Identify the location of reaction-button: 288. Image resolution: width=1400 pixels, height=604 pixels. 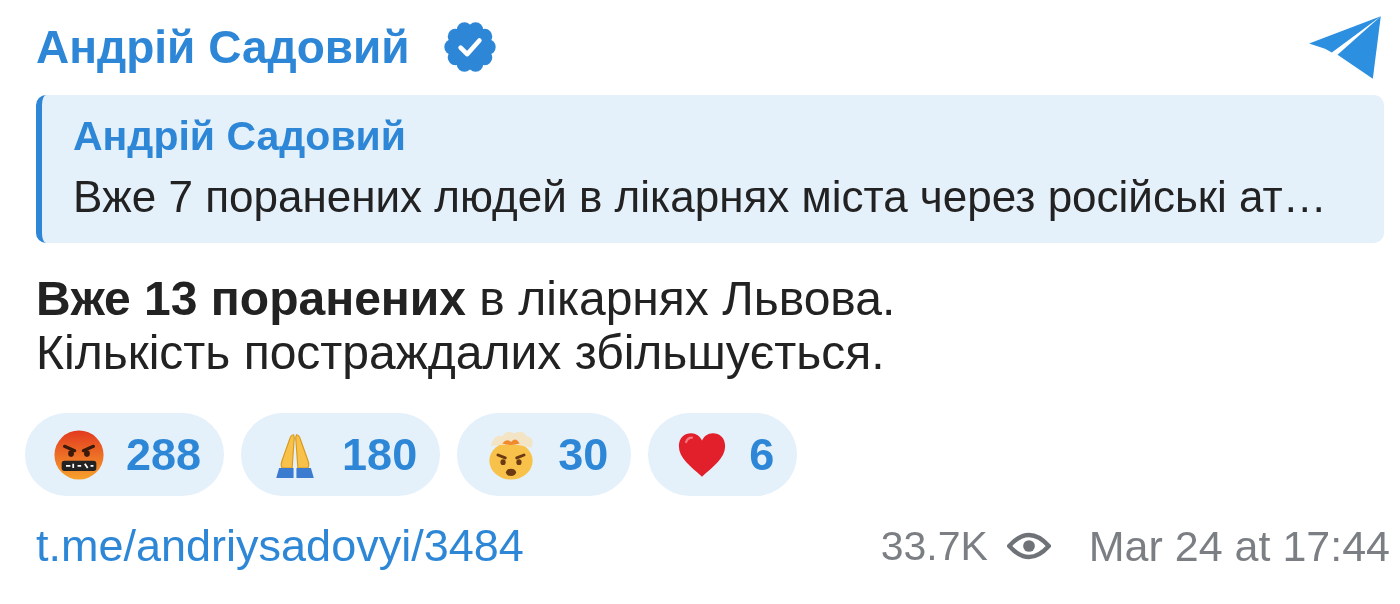
(125, 454).